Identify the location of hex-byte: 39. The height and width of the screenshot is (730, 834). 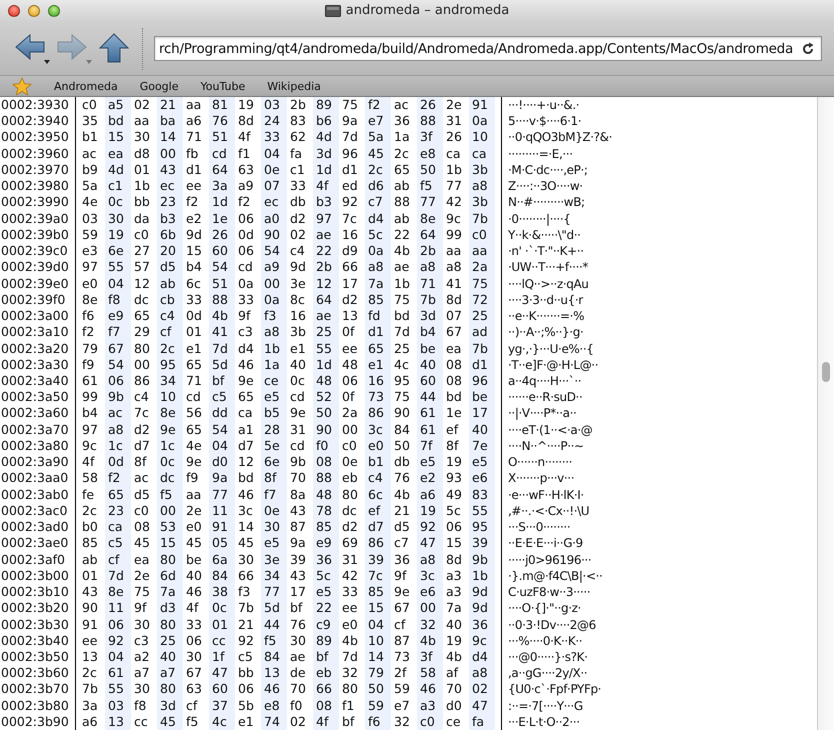
(298, 560).